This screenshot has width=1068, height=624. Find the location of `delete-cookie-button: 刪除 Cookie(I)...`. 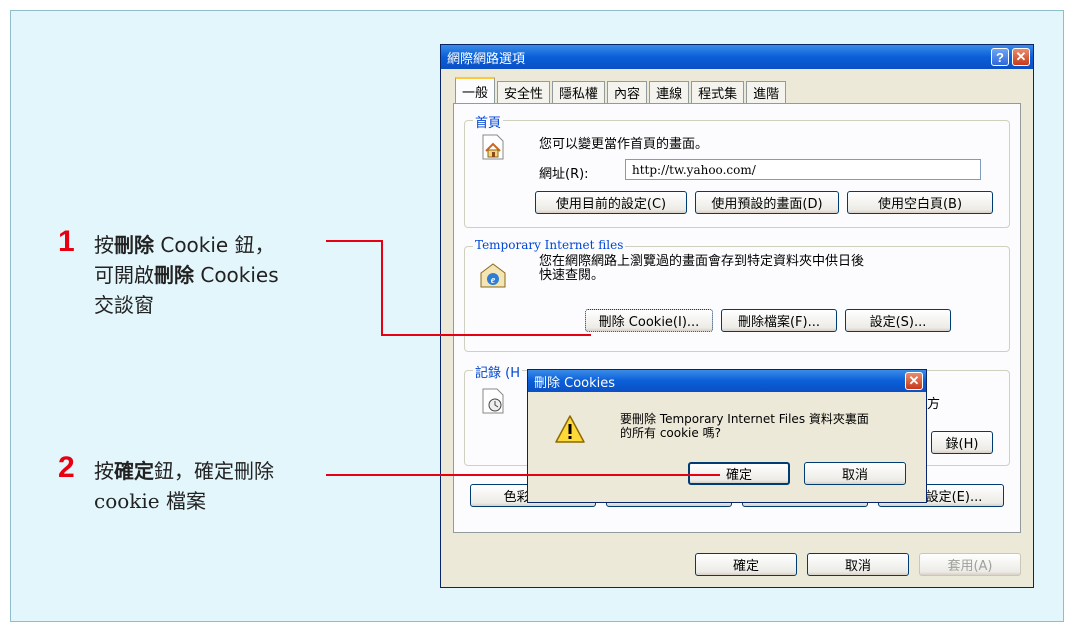

delete-cookie-button: 刪除 Cookie(I)... is located at coordinates (649, 320).